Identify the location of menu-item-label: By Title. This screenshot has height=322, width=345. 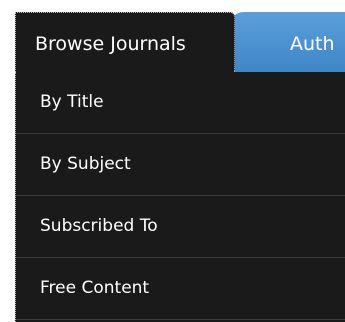
(72, 102).